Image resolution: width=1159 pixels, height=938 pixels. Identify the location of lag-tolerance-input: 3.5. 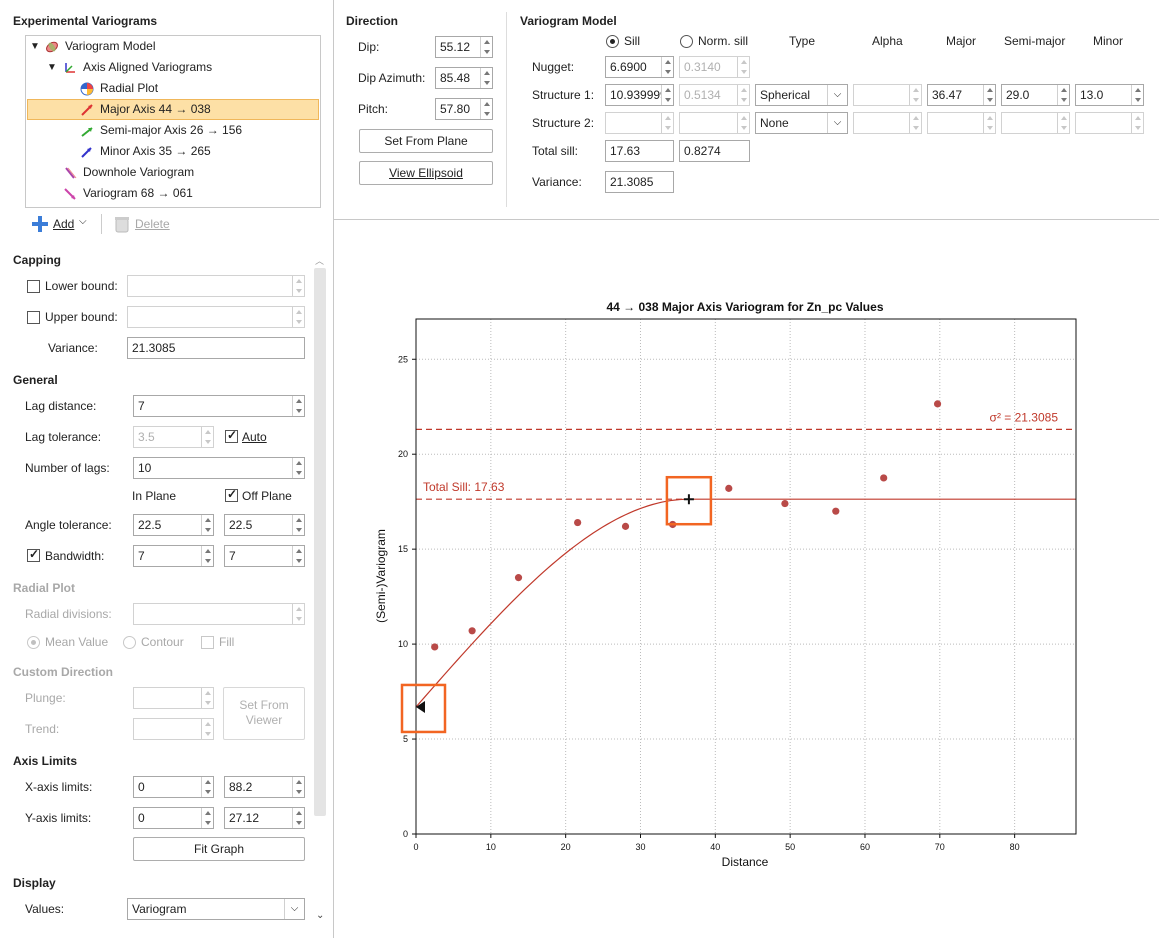
(173, 437).